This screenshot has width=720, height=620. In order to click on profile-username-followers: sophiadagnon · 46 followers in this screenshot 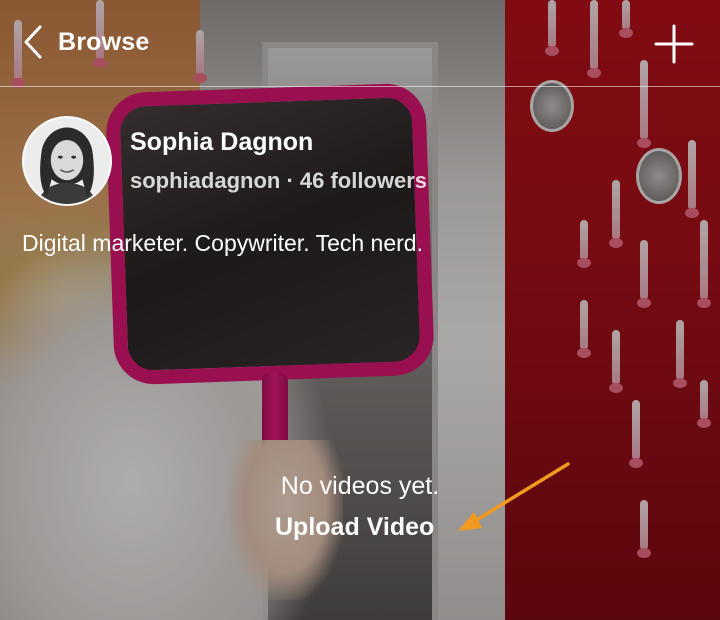, I will do `click(278, 181)`.